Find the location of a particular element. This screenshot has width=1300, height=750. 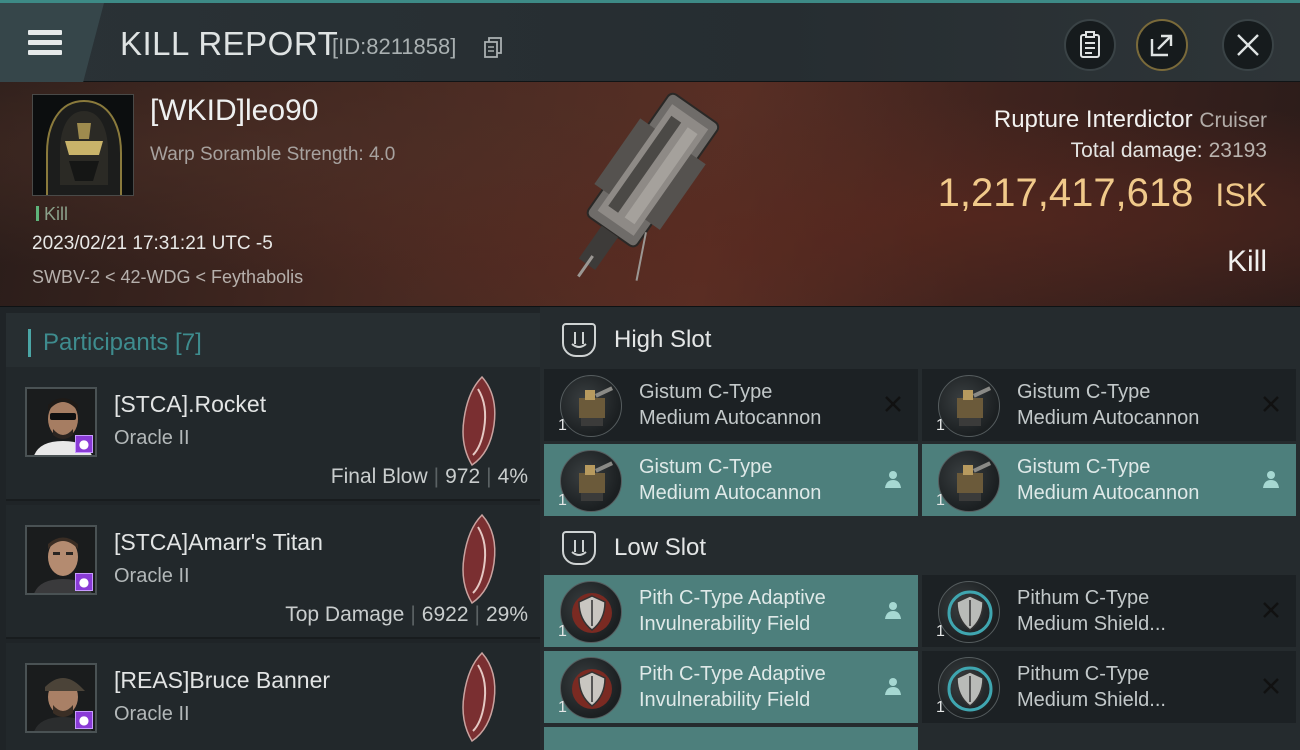

high-slot-icon is located at coordinates (579, 340).